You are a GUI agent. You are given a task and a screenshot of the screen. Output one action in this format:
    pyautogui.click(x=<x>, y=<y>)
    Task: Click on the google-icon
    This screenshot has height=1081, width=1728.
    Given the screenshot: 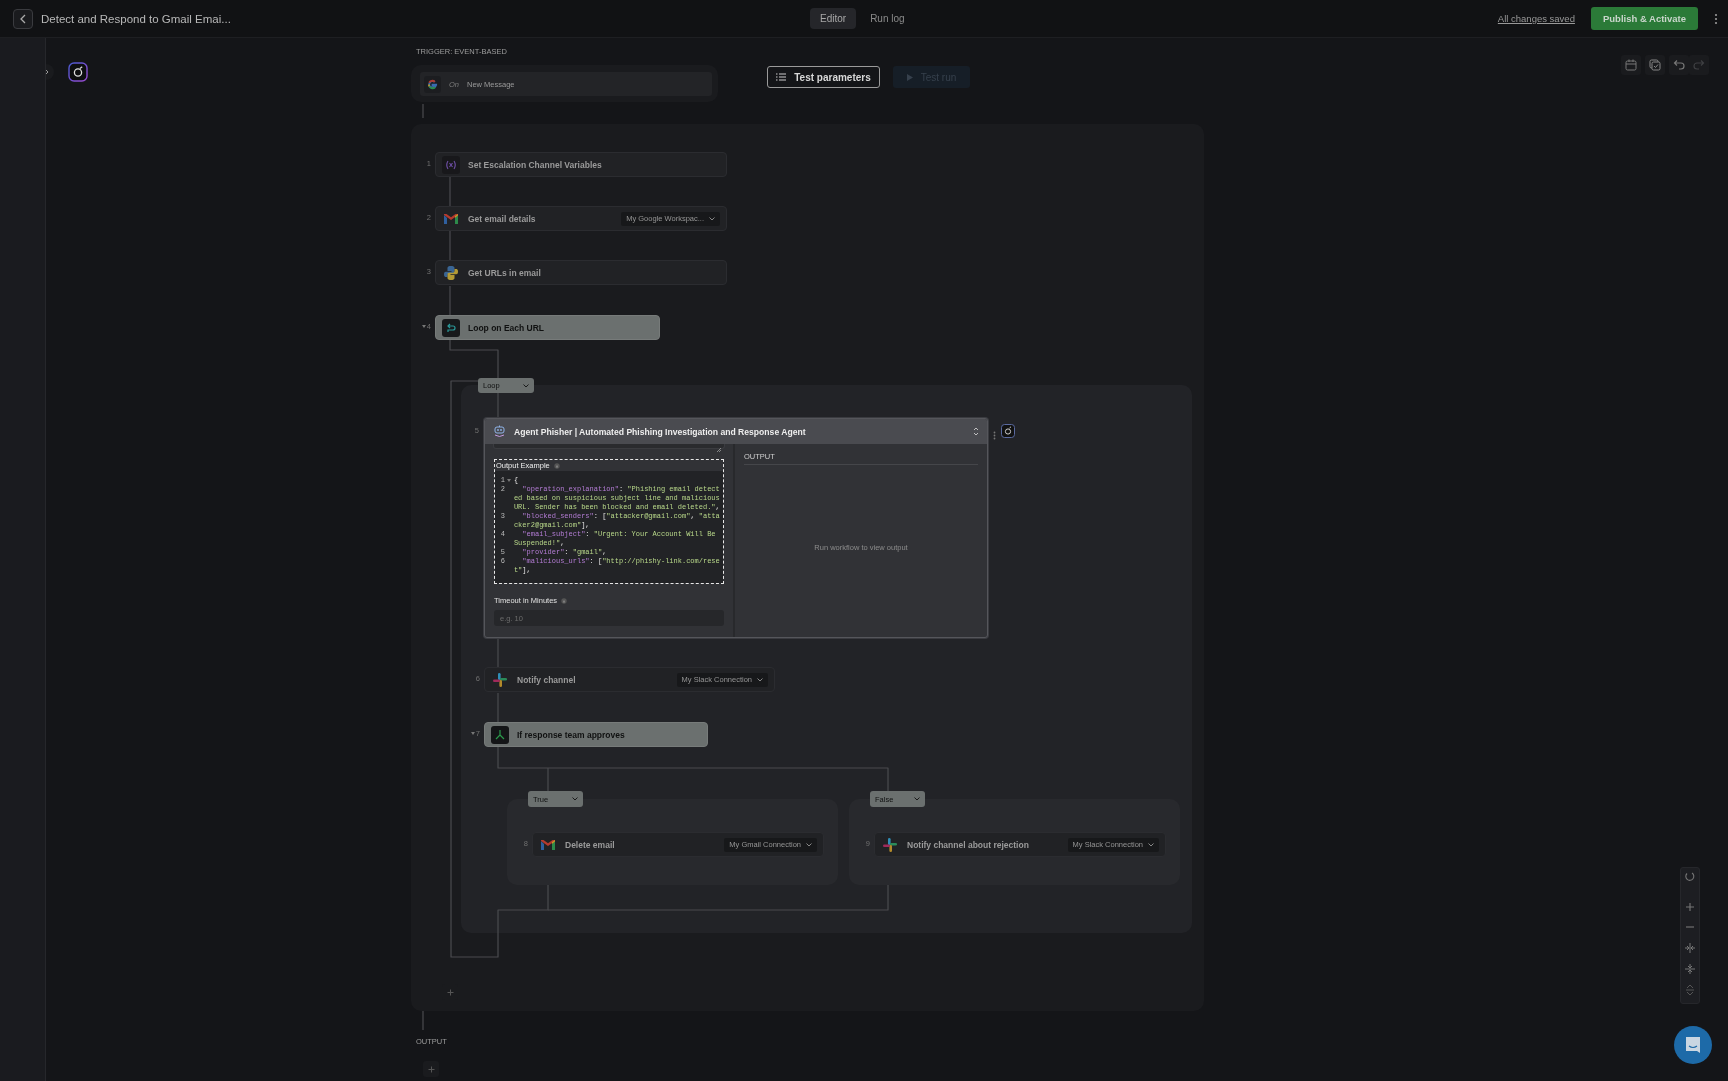 What is the action you would take?
    pyautogui.click(x=432, y=84)
    